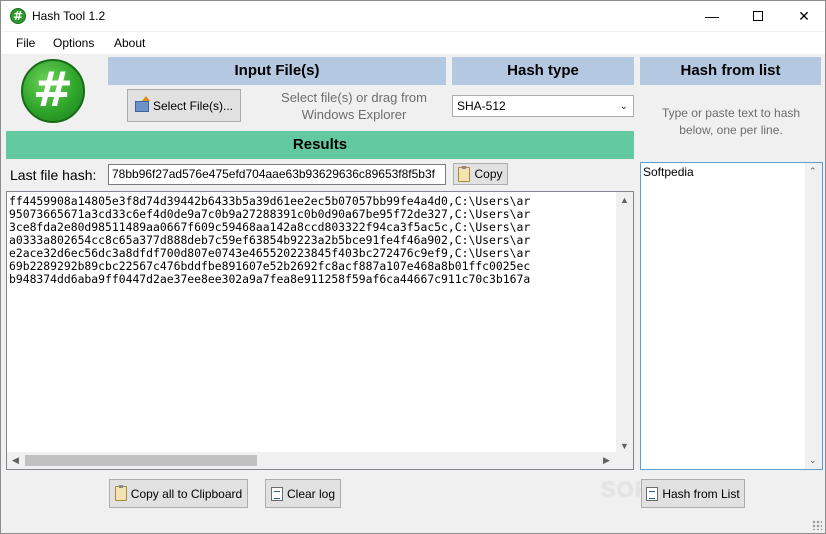  What do you see at coordinates (652, 493) in the screenshot?
I see `list-icon` at bounding box center [652, 493].